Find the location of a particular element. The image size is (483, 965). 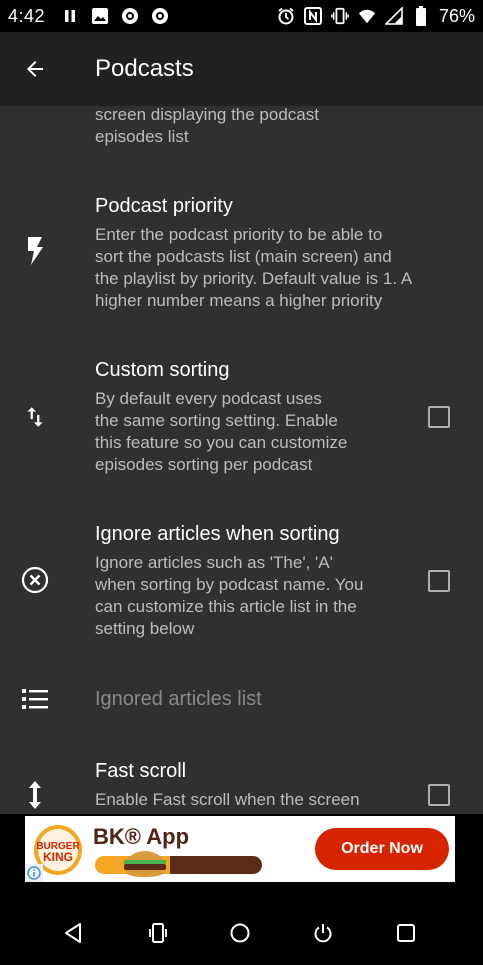

summary-line: episodes list is located at coordinates (142, 136).